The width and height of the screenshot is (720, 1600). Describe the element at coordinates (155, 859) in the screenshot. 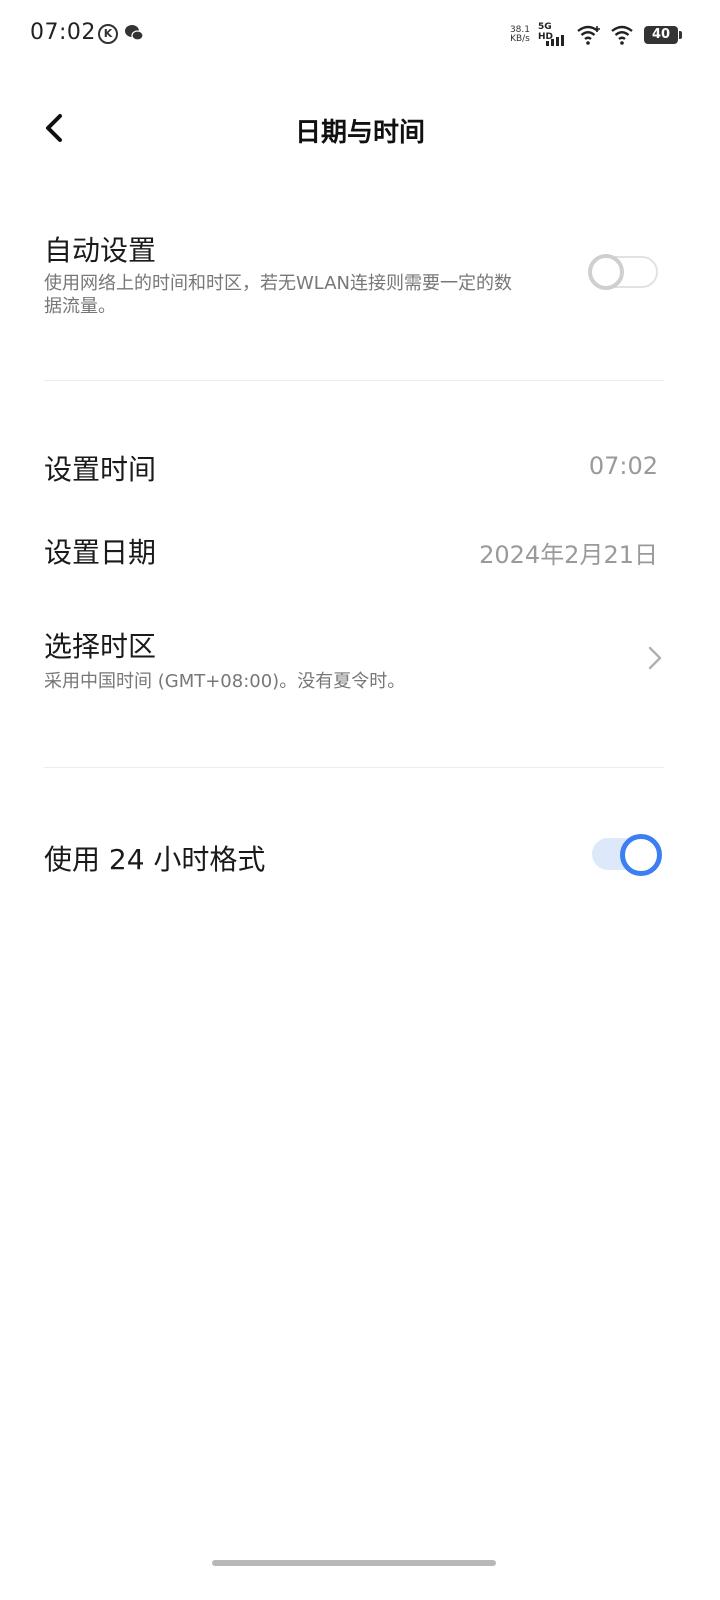

I see `format-24h-title: 使用 24 小时格式` at that location.